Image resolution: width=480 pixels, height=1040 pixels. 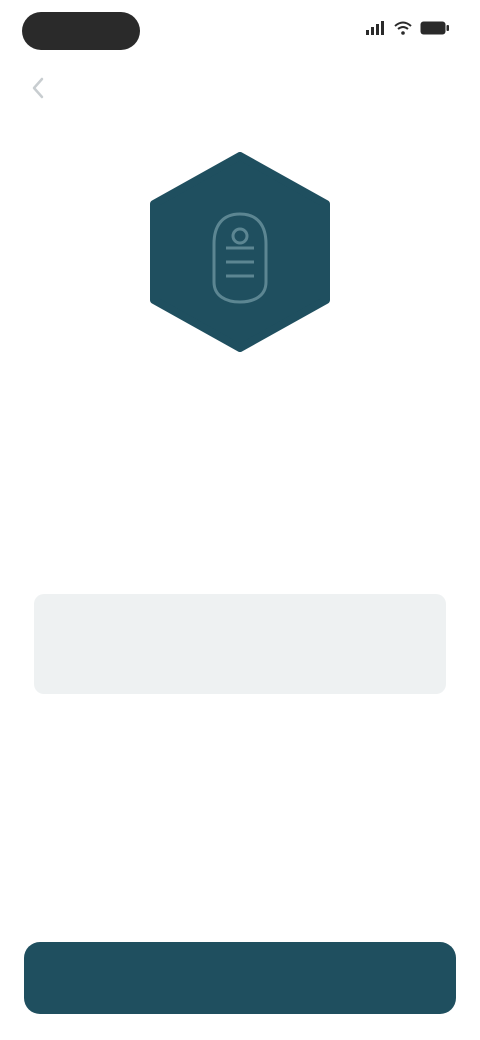 I want to click on status-time-pill, so click(x=81, y=31).